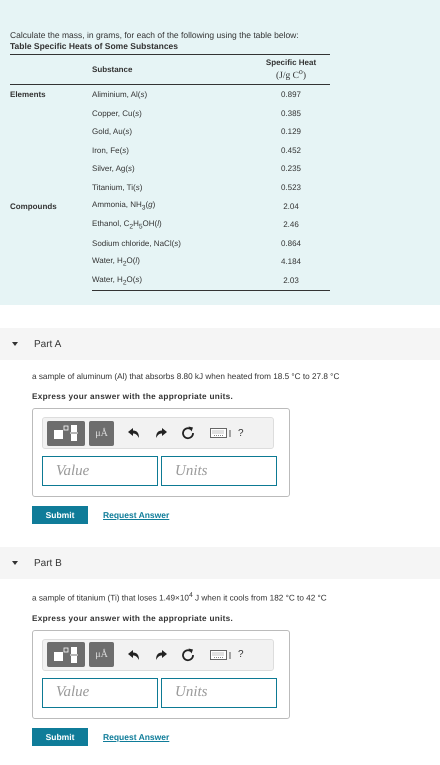 The width and height of the screenshot is (440, 765). What do you see at coordinates (117, 187) in the screenshot?
I see `table-cell: Titanium, Ti(s)` at bounding box center [117, 187].